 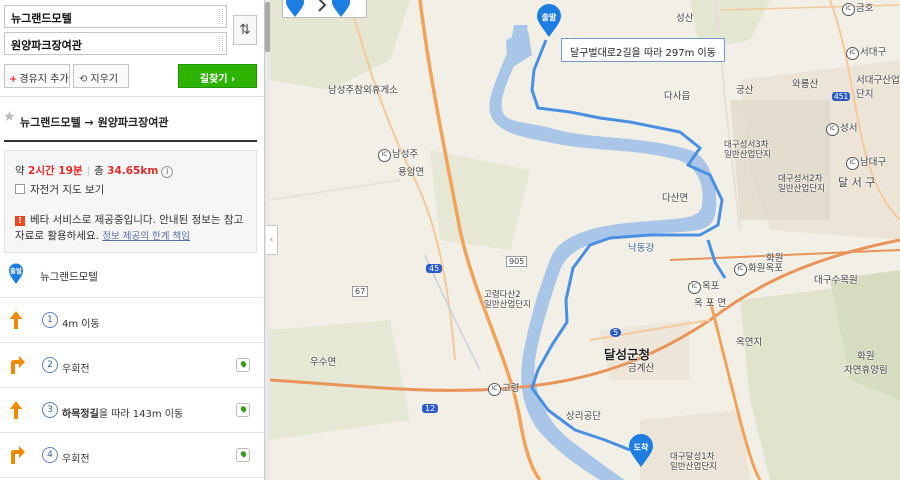 I want to click on bike-map-label: 자전거 지도 보기, so click(x=67, y=190).